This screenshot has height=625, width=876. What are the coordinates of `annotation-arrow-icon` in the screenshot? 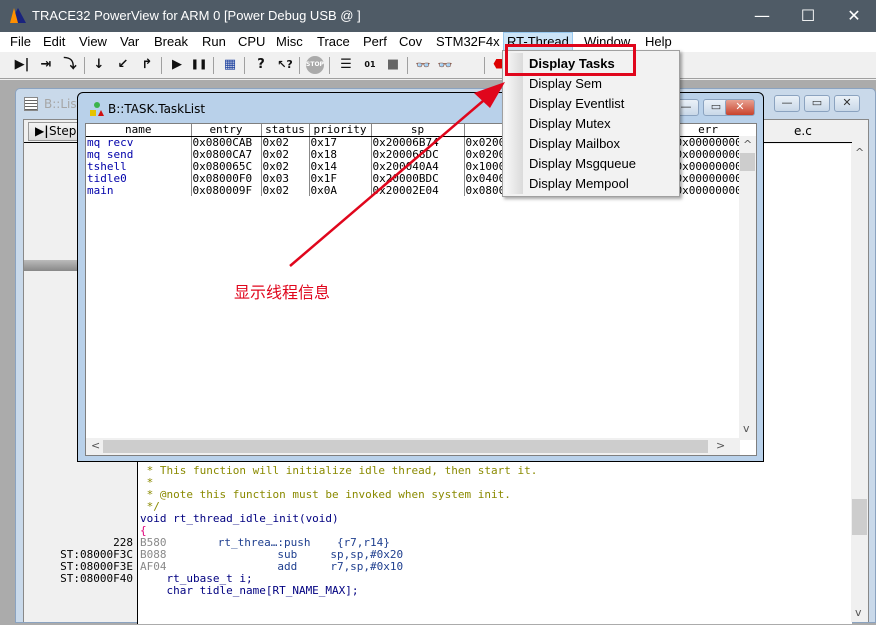 It's located at (397, 174).